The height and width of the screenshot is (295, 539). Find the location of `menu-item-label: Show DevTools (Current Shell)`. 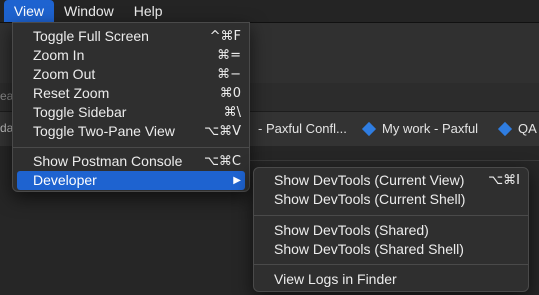

menu-item-label: Show DevTools (Current Shell) is located at coordinates (370, 199).